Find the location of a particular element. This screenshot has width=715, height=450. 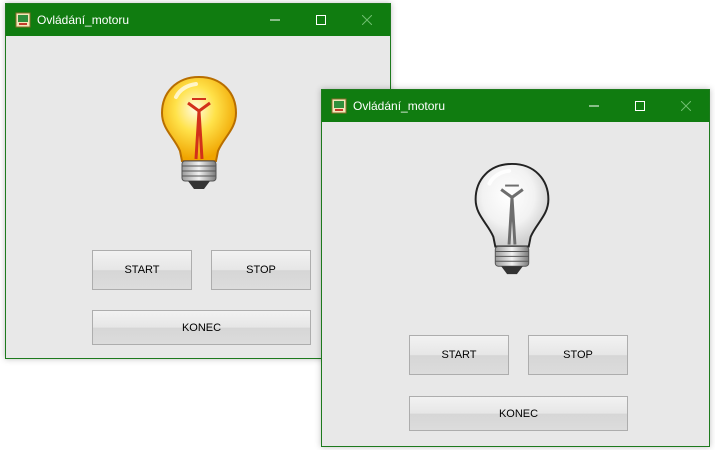

light-bulb-off-icon is located at coordinates (512, 218).